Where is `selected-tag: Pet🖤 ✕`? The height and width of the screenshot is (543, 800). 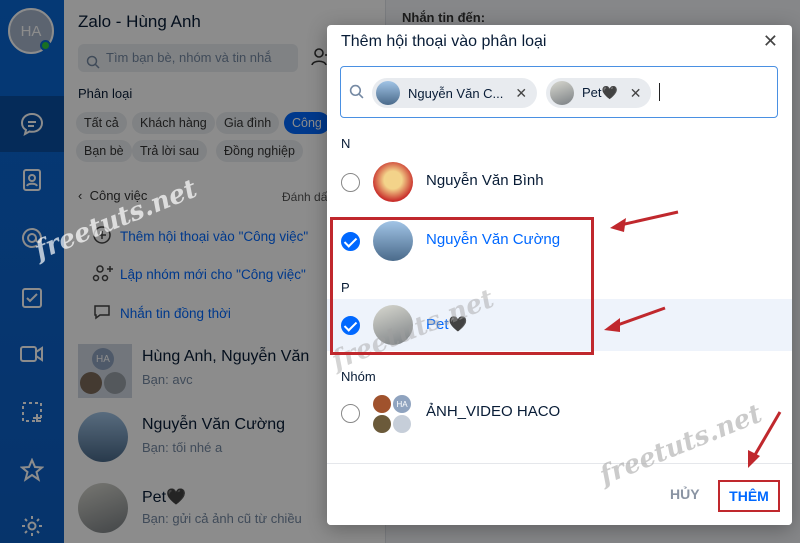
selected-tag: Pet🖤 ✕ is located at coordinates (599, 93).